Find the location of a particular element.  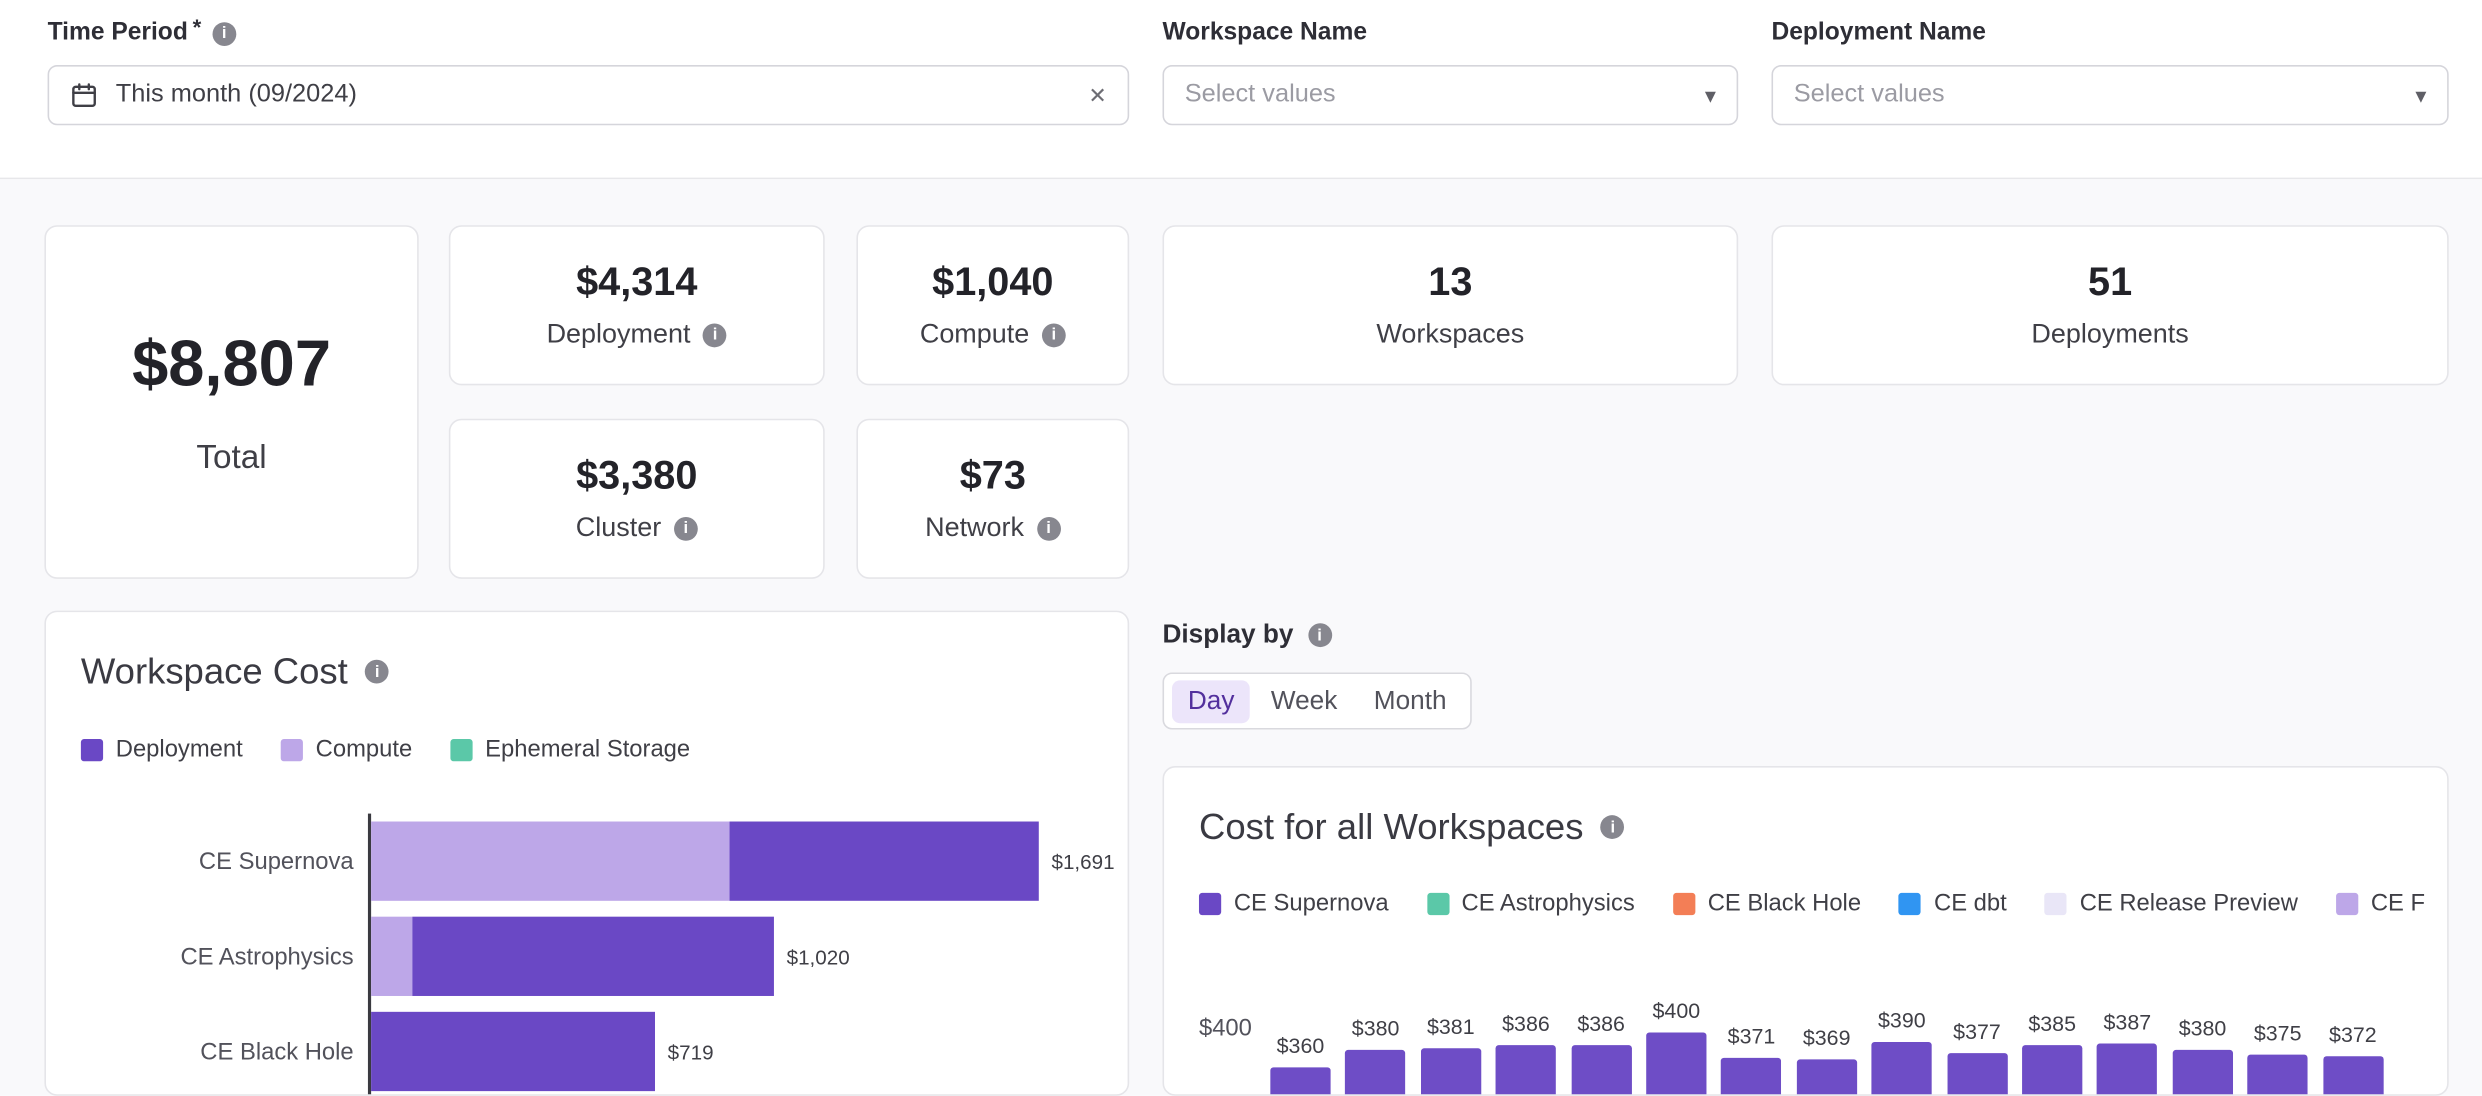

required-asterisk: * is located at coordinates (197, 27).